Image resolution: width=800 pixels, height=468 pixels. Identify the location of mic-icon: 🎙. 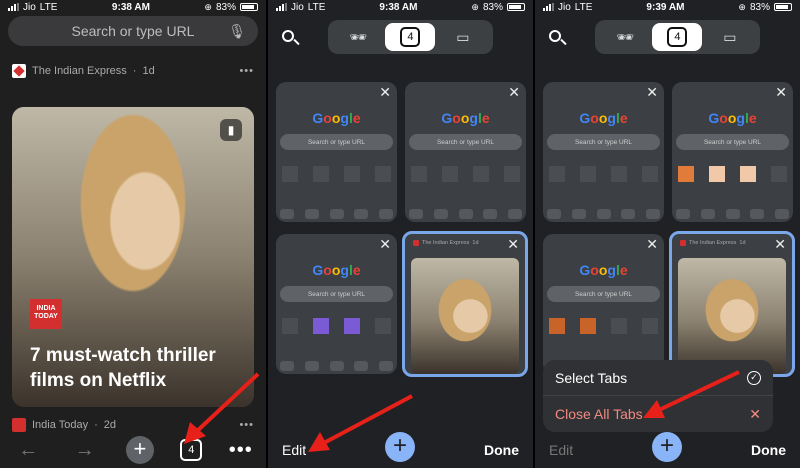
(237, 31).